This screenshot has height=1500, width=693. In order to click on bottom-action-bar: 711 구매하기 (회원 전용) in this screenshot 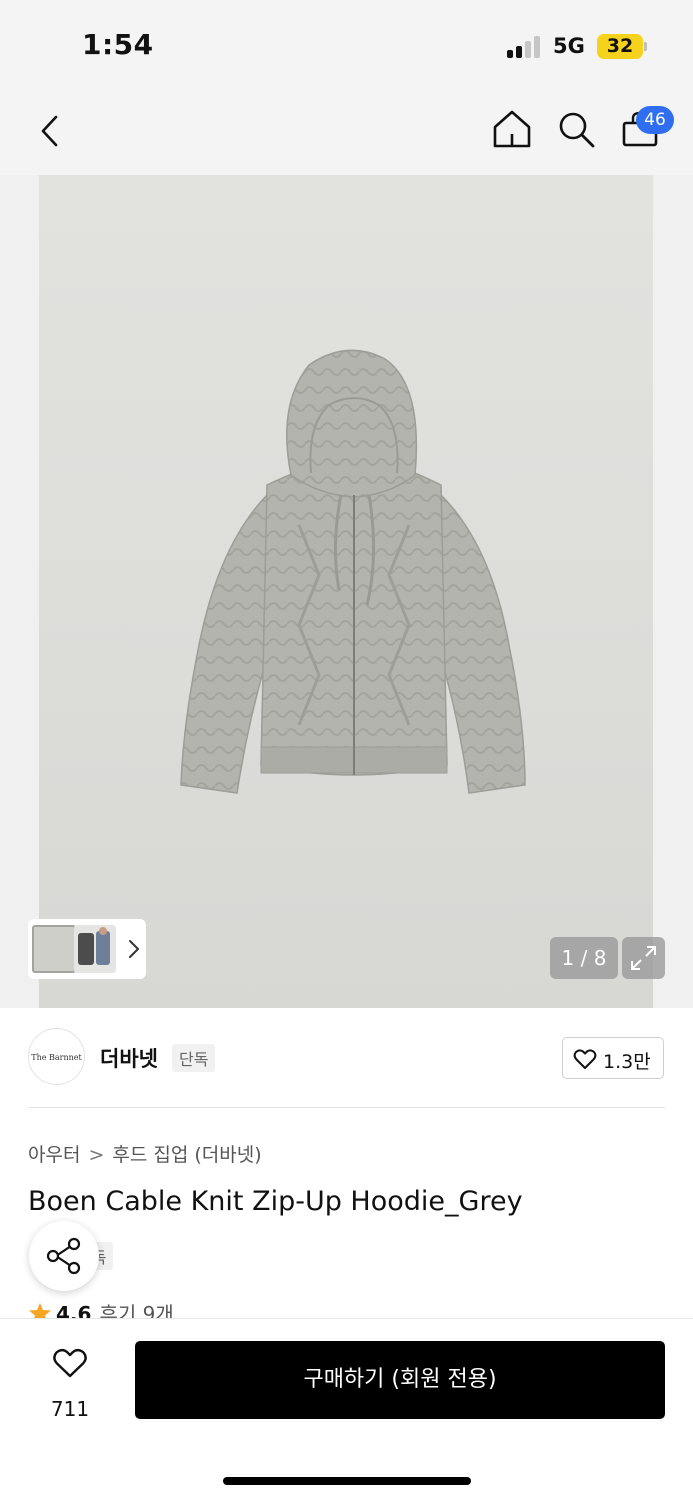, I will do `click(346, 1409)`.